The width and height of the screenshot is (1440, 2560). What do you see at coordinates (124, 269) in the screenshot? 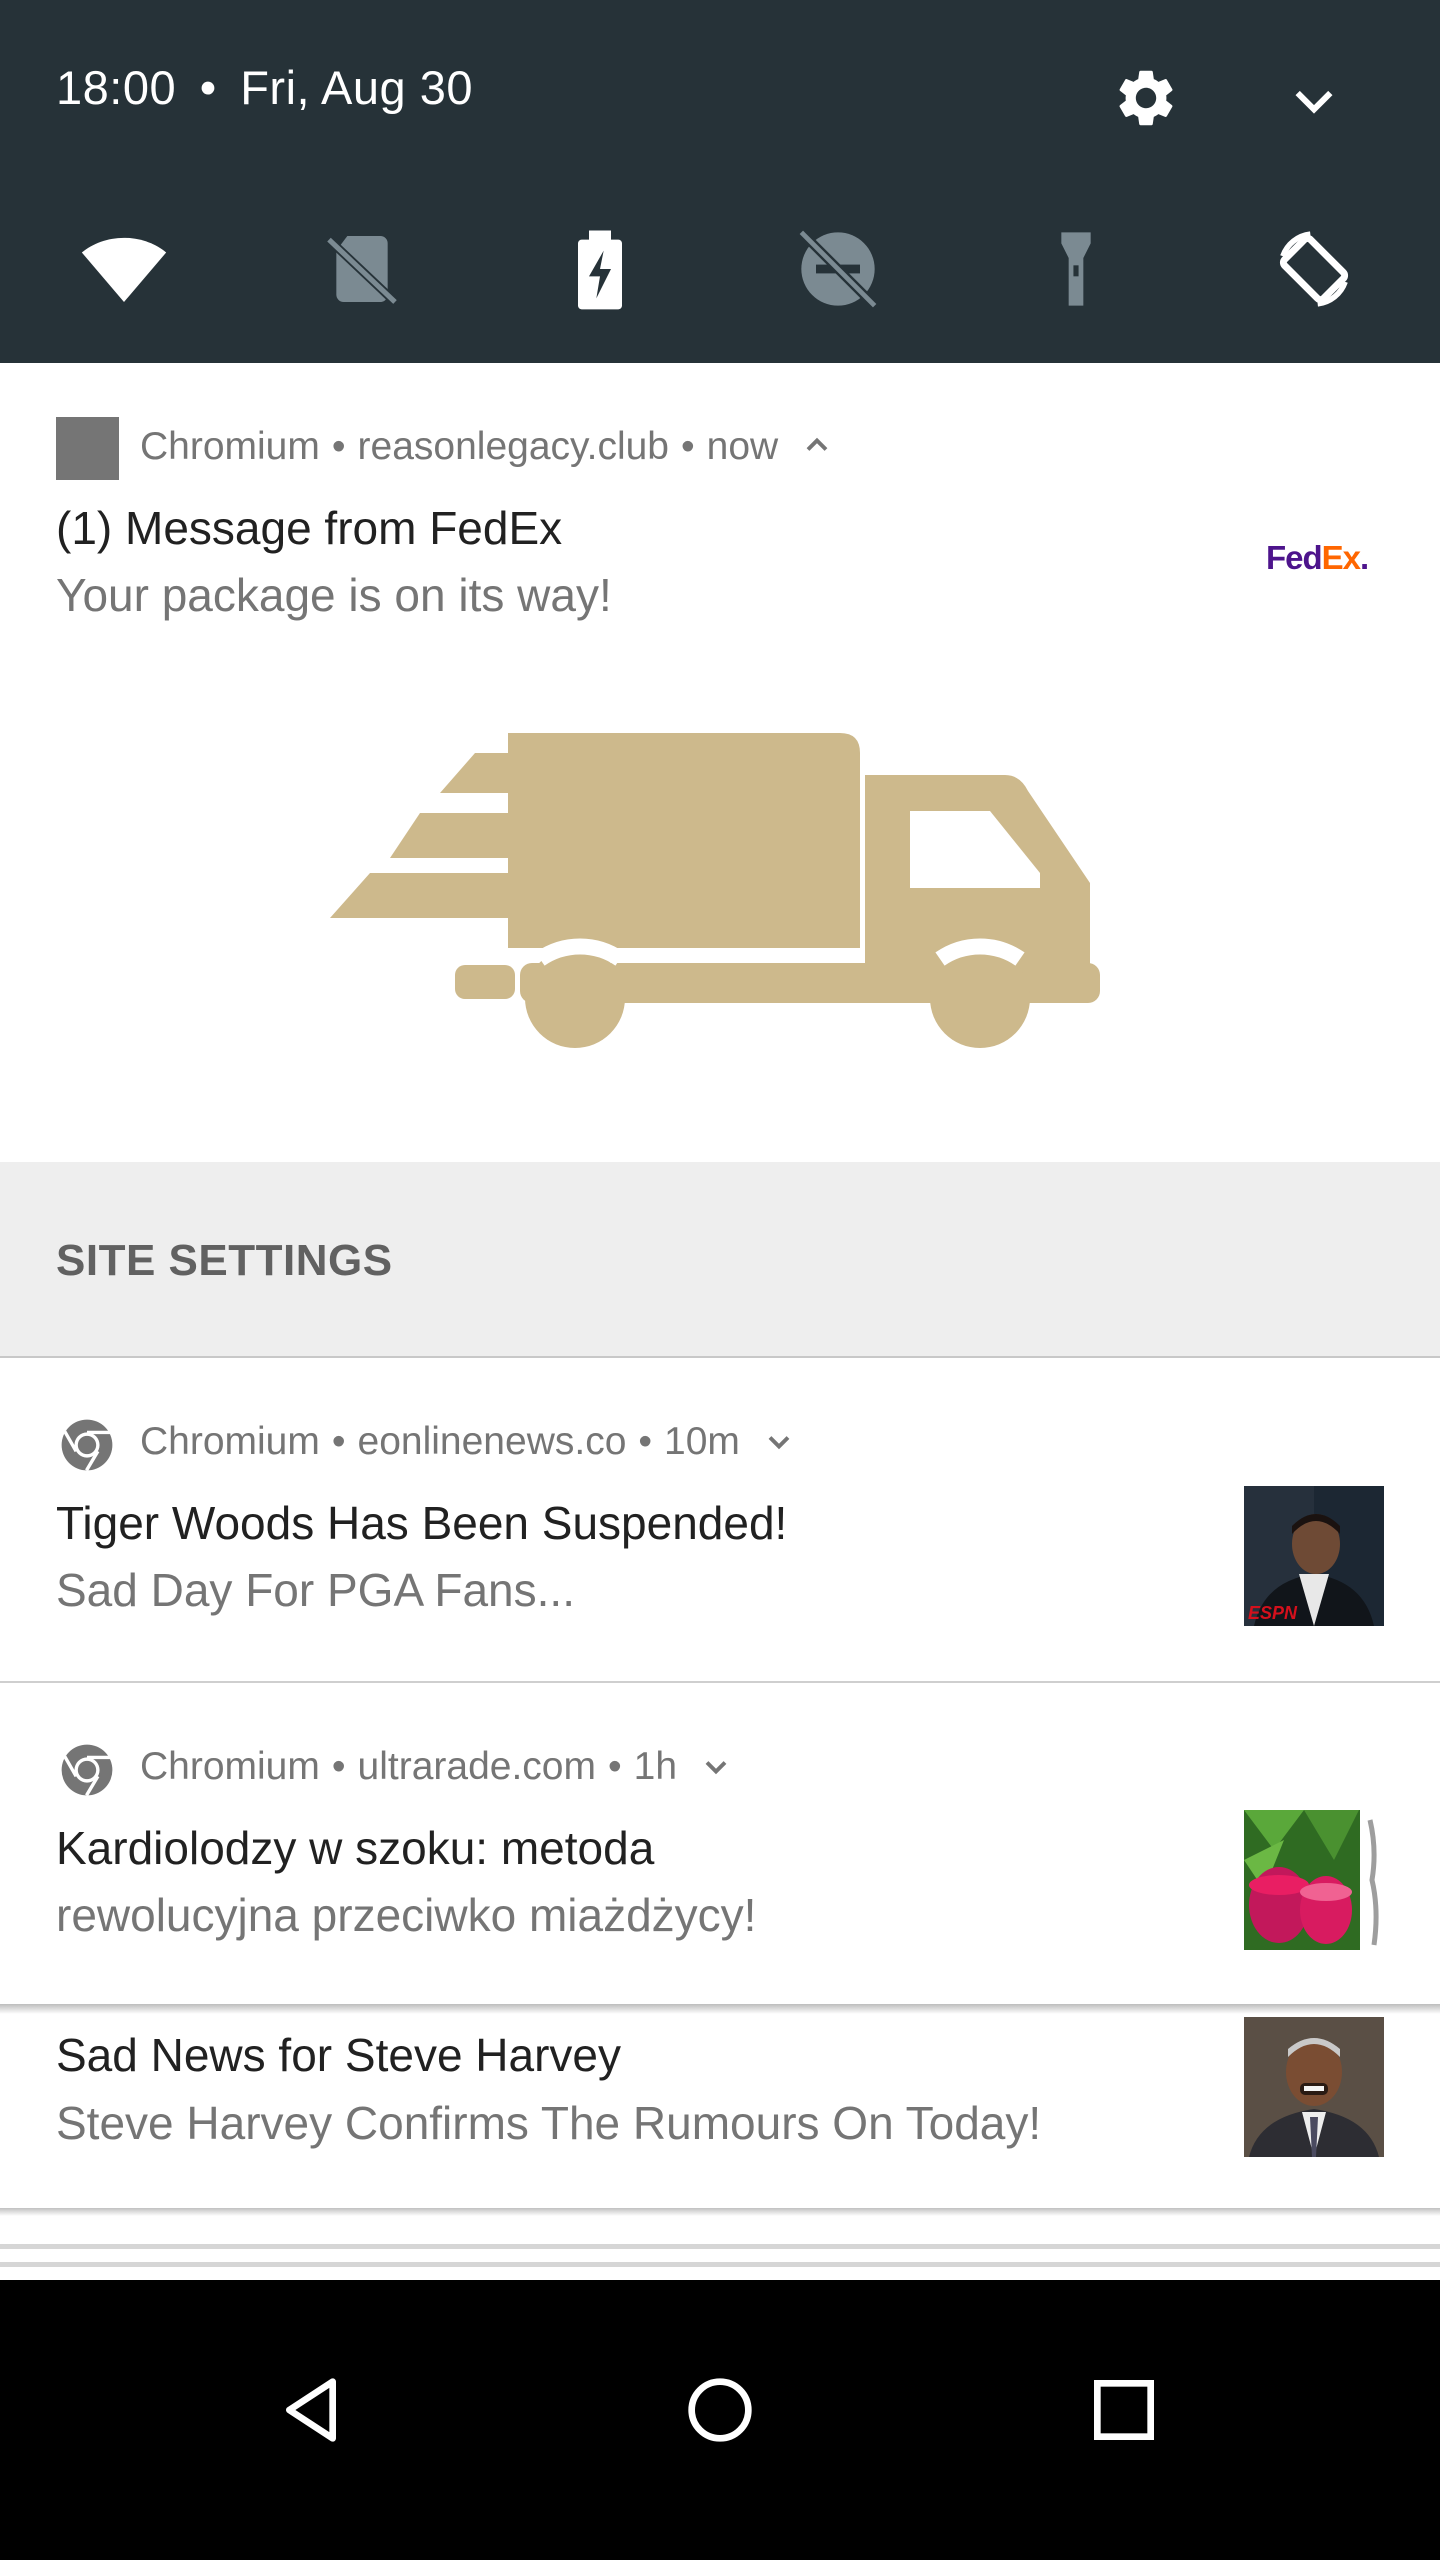
I see `wifi-icon` at bounding box center [124, 269].